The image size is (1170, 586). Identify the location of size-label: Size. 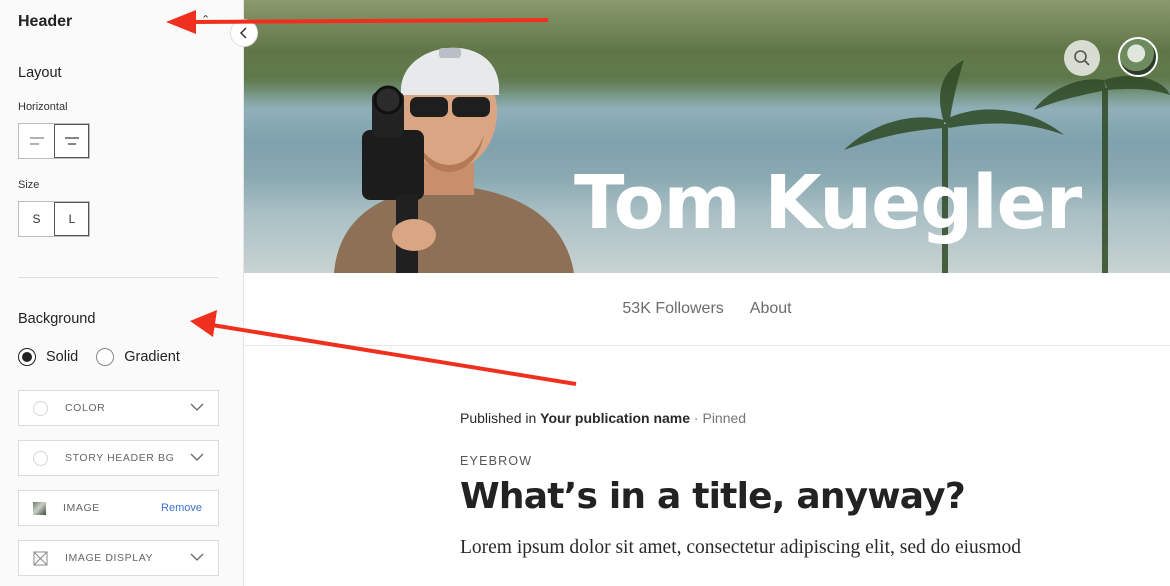
(29, 185).